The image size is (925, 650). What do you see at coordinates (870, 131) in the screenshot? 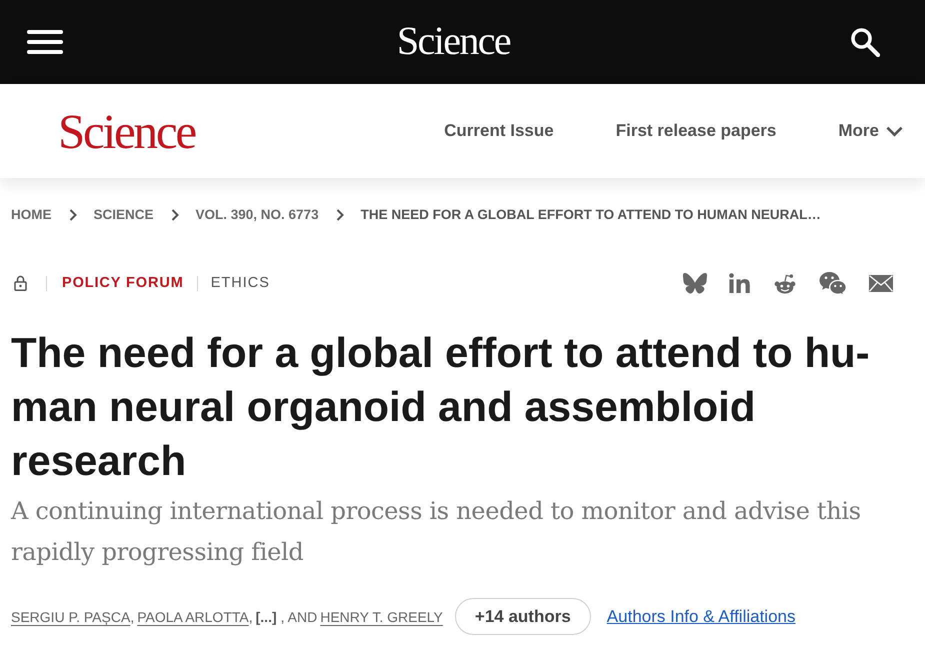
I see `nav-dropdown: More` at bounding box center [870, 131].